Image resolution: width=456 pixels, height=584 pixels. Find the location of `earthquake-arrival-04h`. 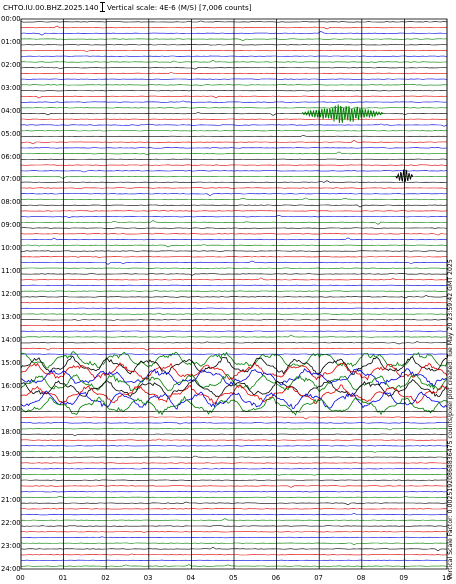

earthquake-arrival-04h is located at coordinates (342, 114).